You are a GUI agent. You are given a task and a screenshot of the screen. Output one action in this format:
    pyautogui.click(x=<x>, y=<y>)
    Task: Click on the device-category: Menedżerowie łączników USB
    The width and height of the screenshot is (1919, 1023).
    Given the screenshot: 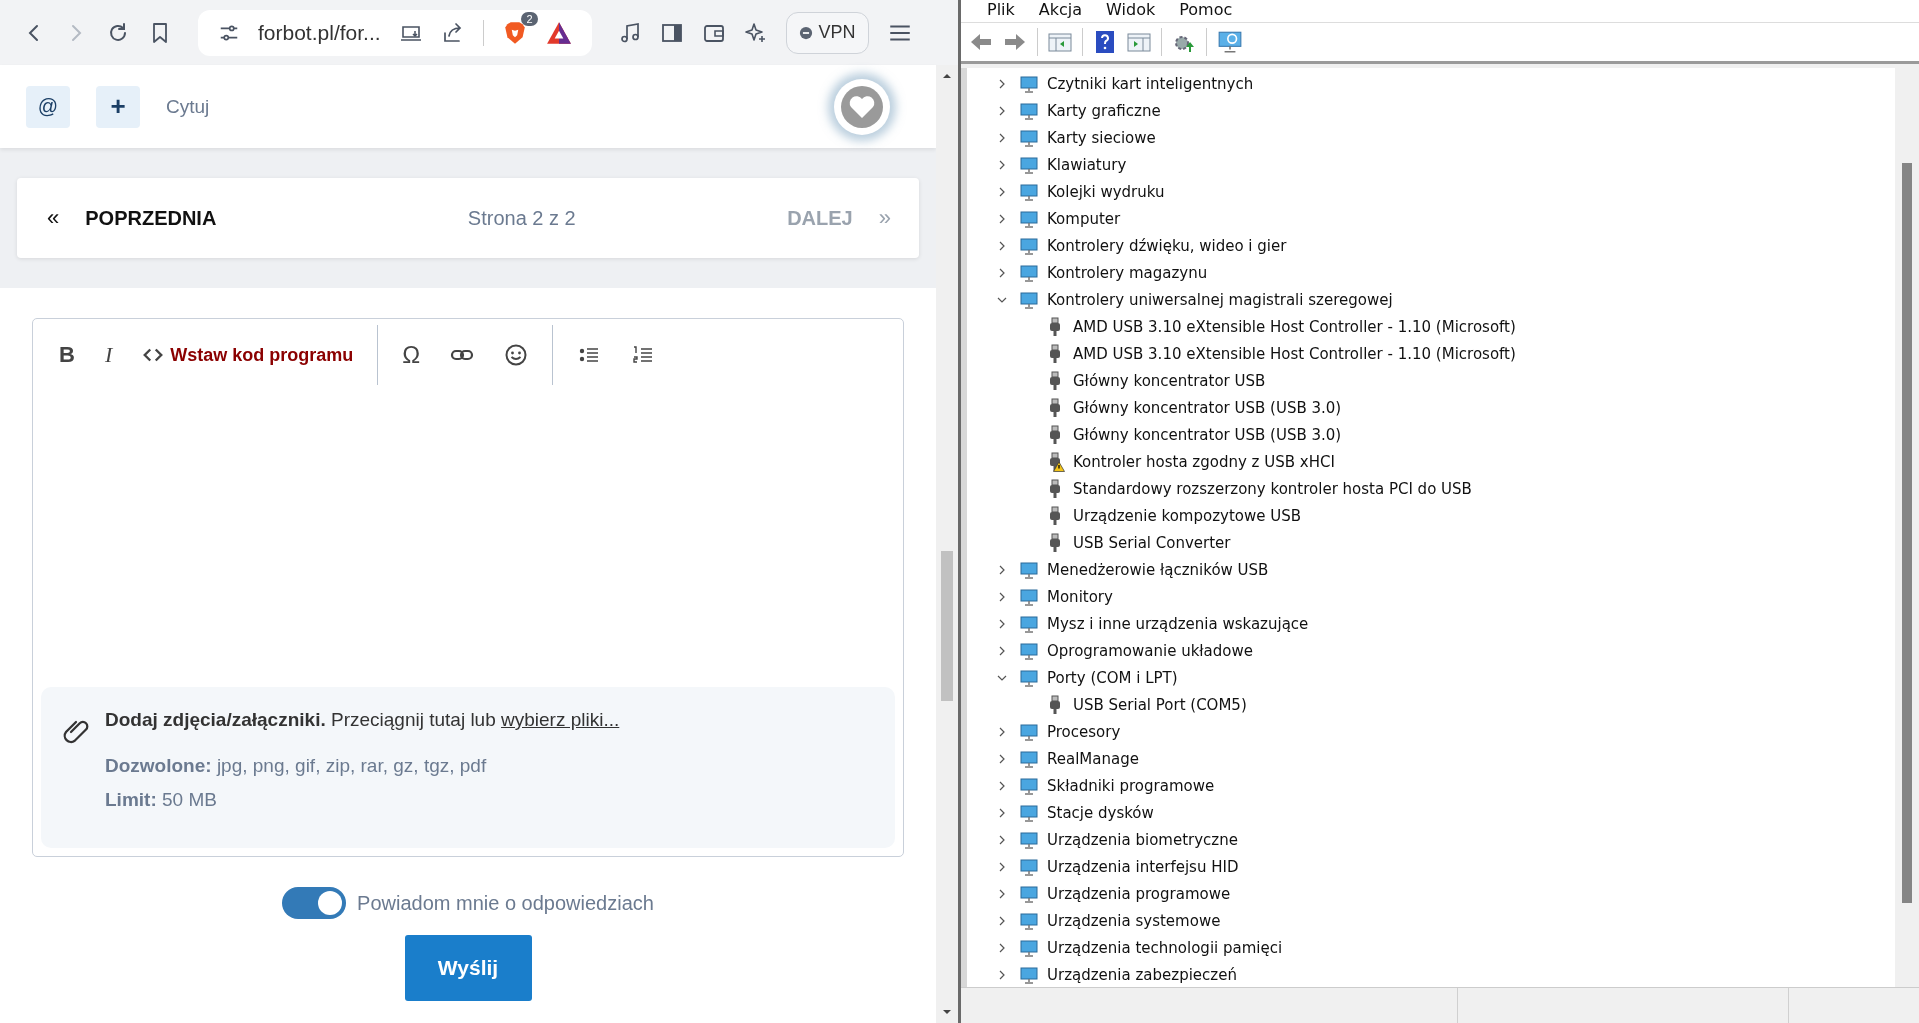 What is the action you would take?
    pyautogui.click(x=1431, y=569)
    